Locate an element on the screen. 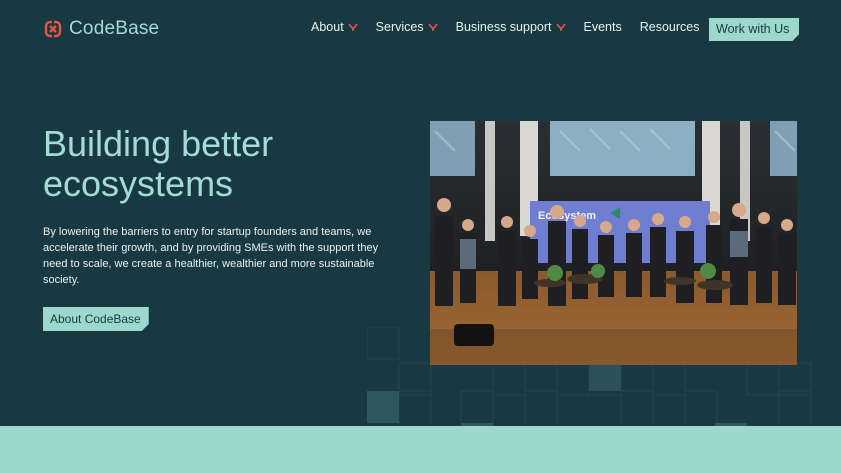 This screenshot has width=841, height=473. brand-name: CodeBase is located at coordinates (114, 28).